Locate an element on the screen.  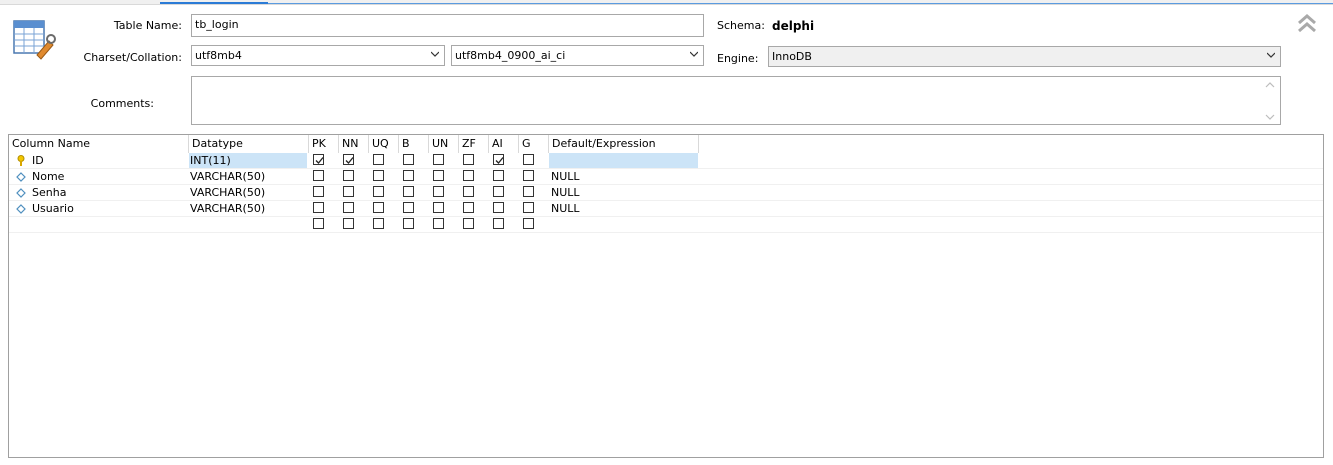
header-g: G is located at coordinates (534, 144).